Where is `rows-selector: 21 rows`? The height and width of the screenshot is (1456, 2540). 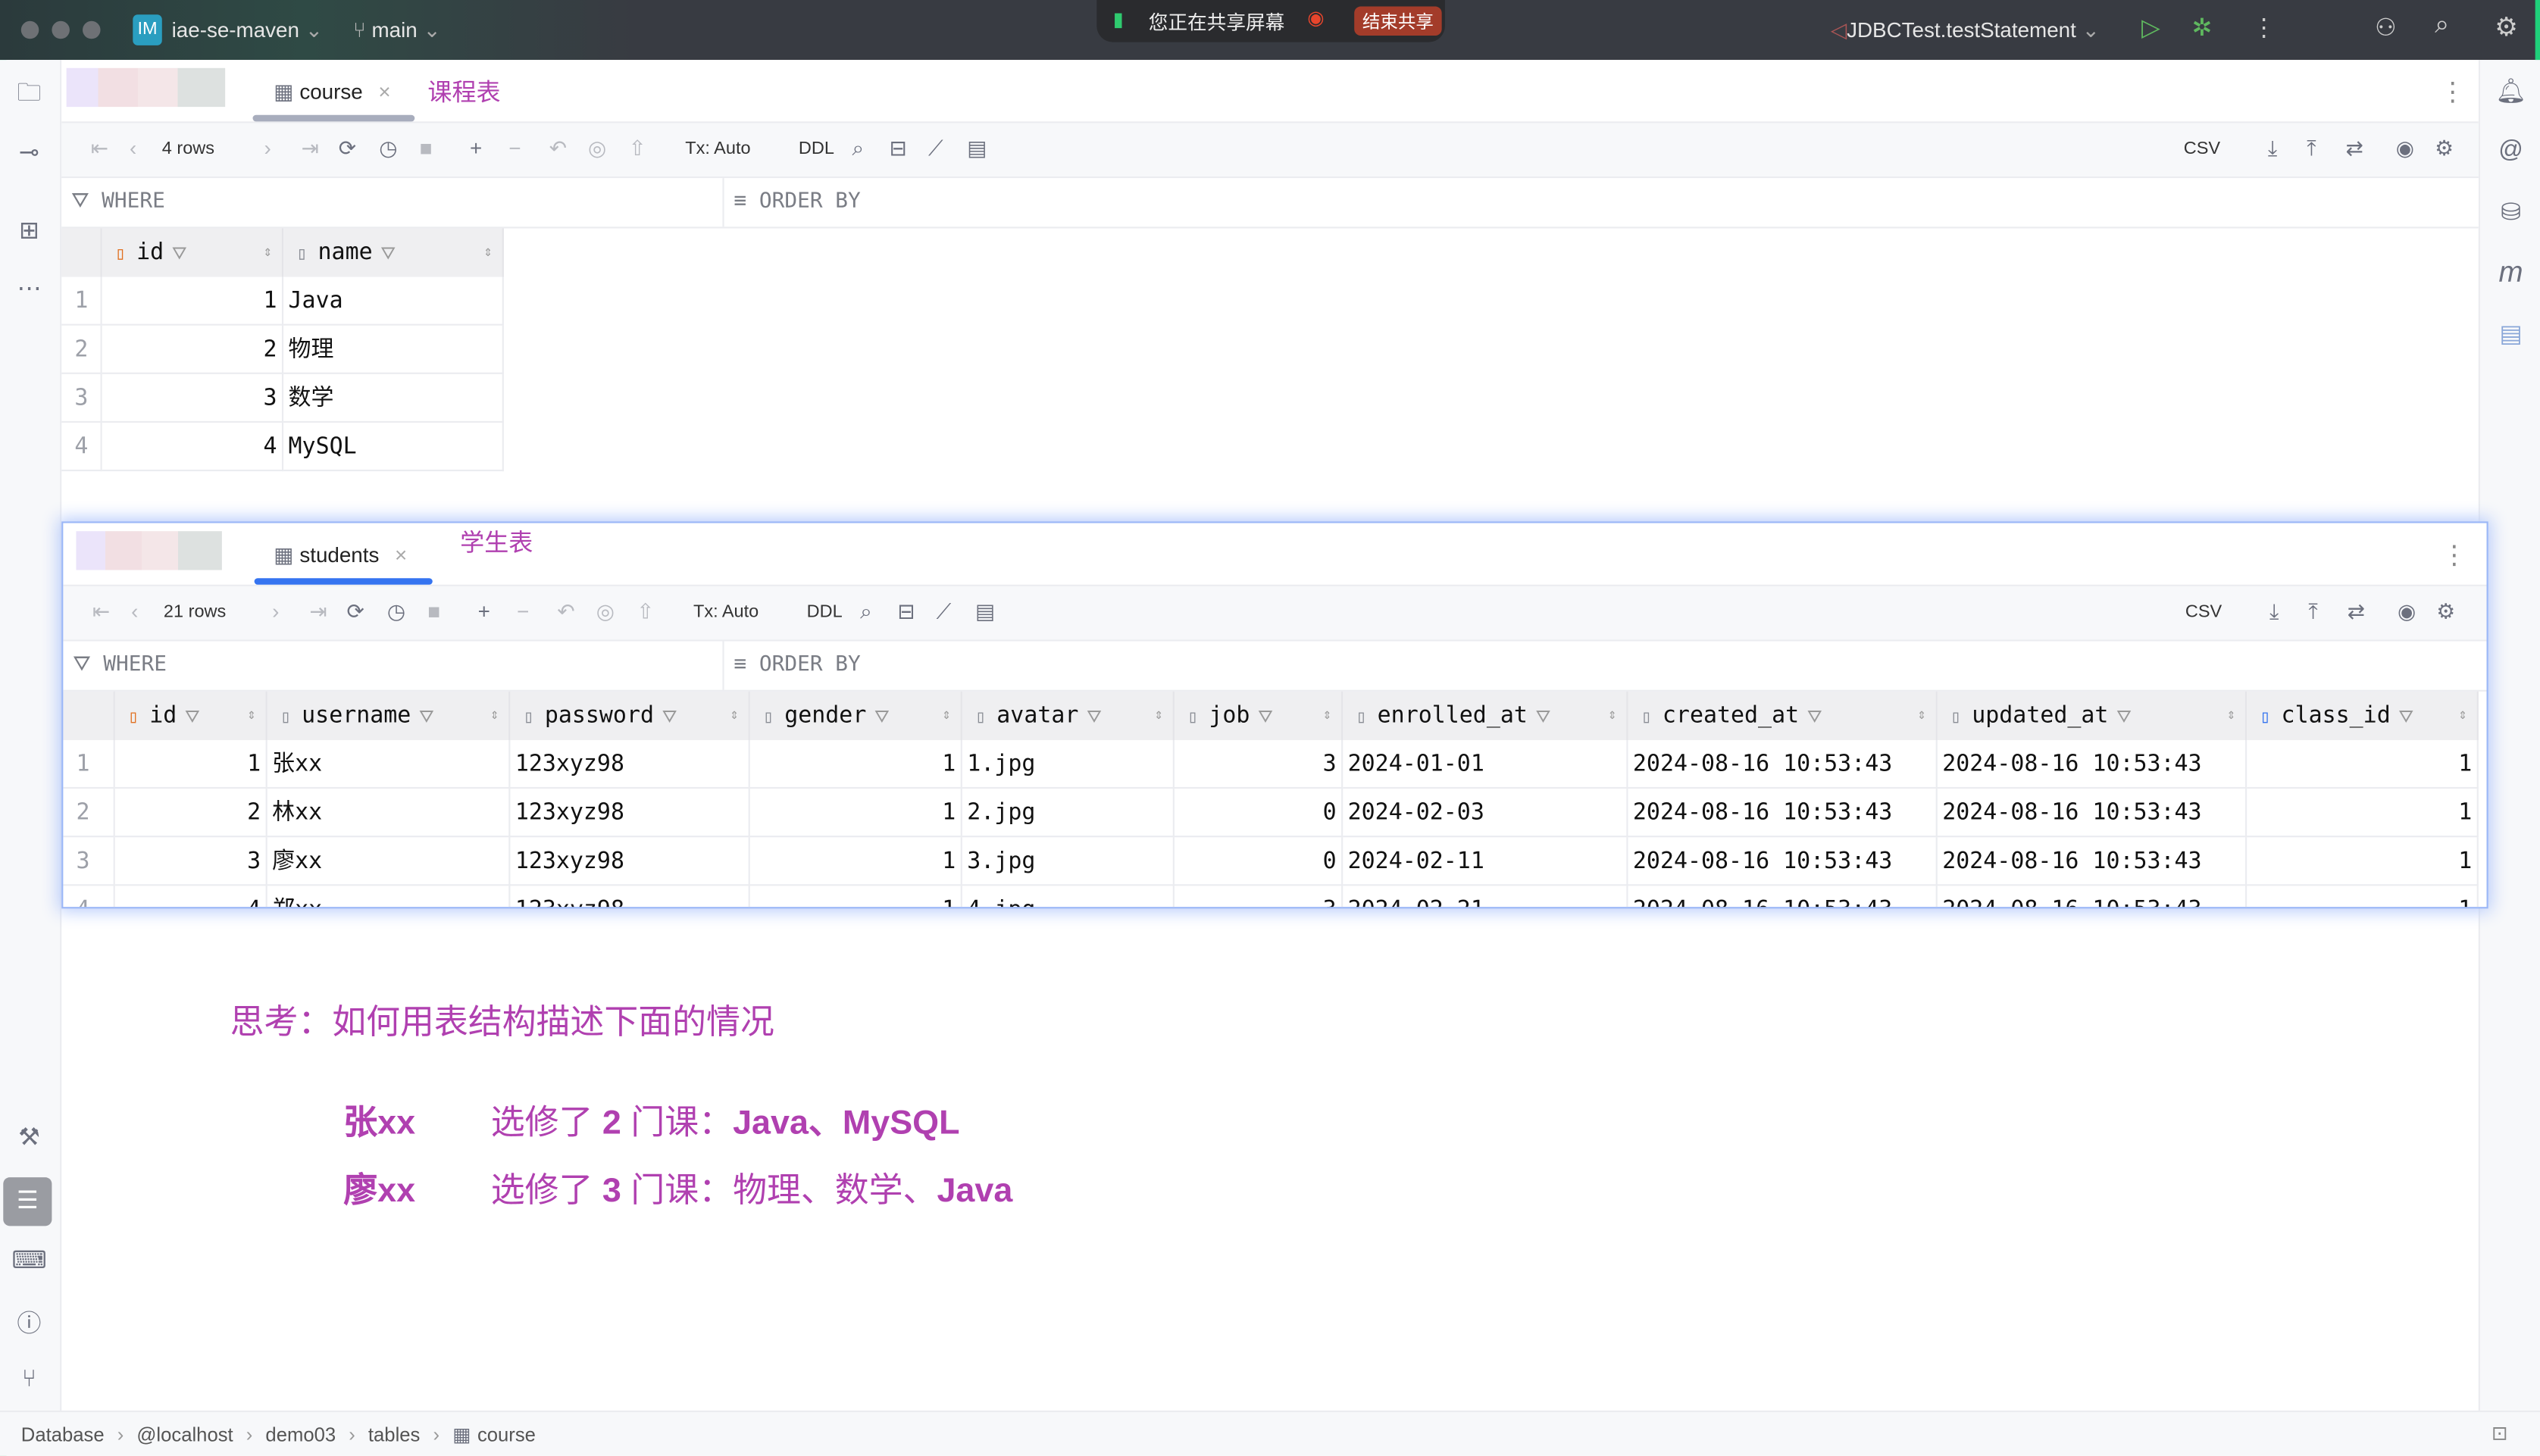 rows-selector: 21 rows is located at coordinates (195, 612).